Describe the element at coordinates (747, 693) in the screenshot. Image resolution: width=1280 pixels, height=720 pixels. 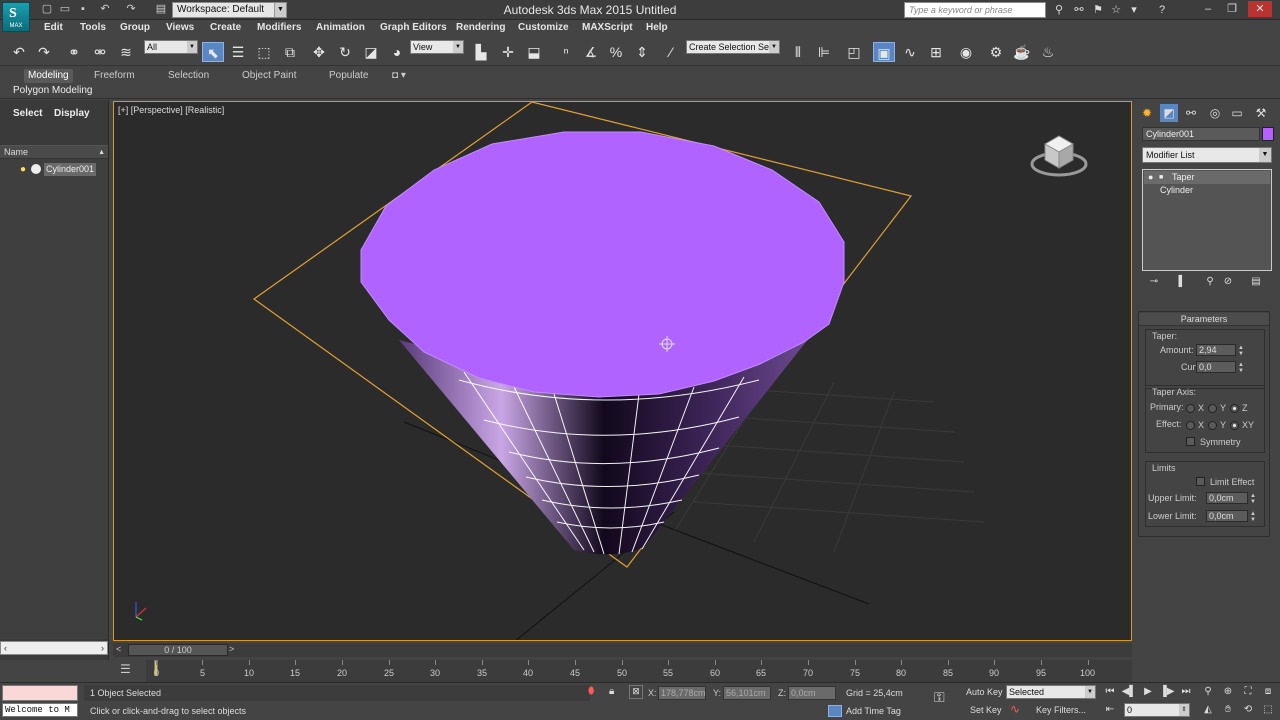
I see `y-coord-field: 56,101cm` at that location.